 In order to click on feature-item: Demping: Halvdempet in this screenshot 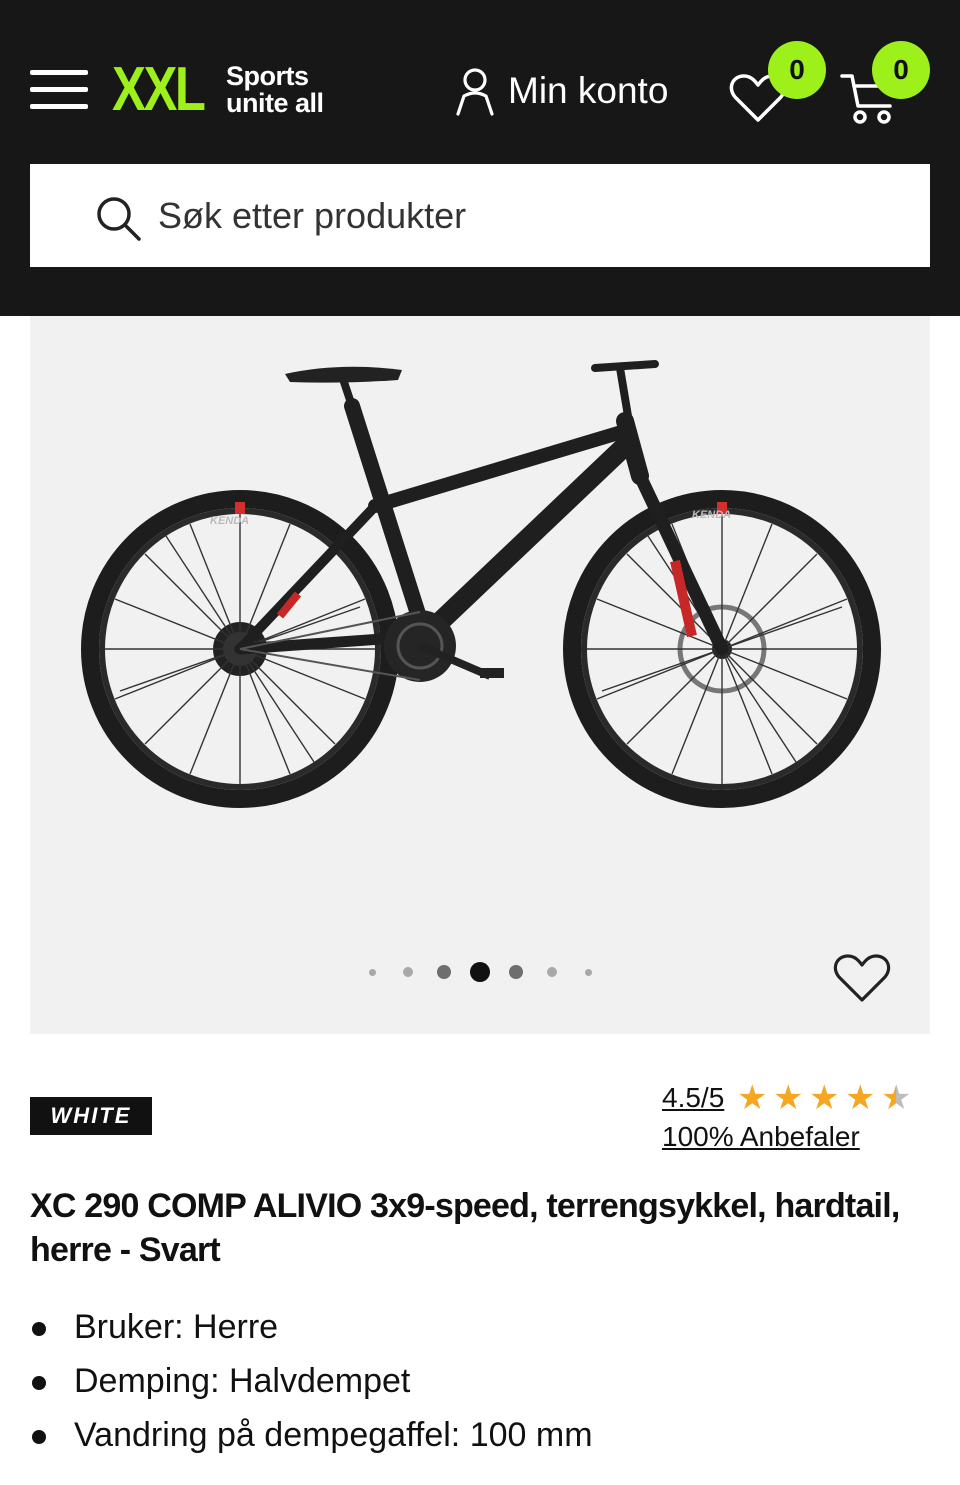, I will do `click(480, 1381)`.